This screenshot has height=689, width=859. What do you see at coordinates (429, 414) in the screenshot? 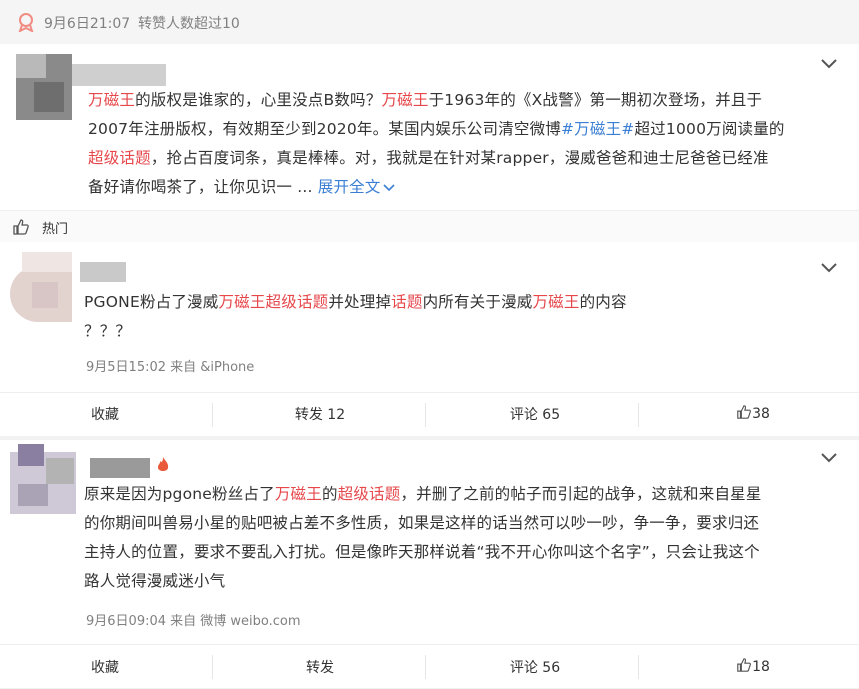
I see `action-bar: 收藏 转发 12 评论 65 38` at bounding box center [429, 414].